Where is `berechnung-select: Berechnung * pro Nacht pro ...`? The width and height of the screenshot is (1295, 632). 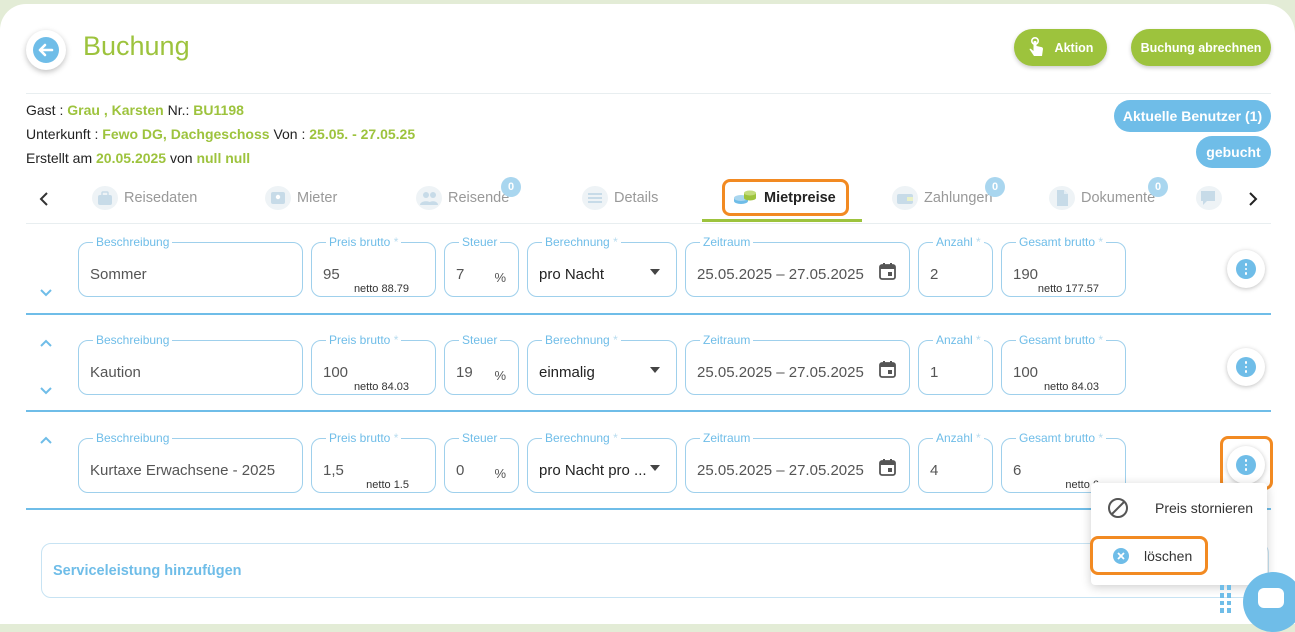
berechnung-select: Berechnung * pro Nacht pro ... is located at coordinates (602, 462).